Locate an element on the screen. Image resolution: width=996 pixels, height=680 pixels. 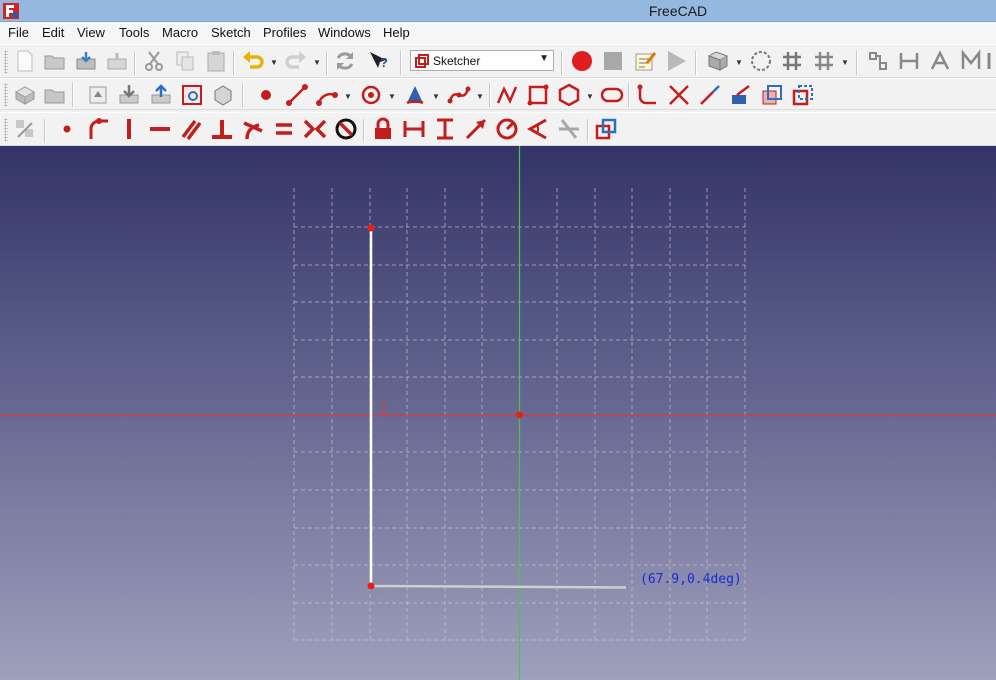
construction-mode-icon is located at coordinates (803, 95).